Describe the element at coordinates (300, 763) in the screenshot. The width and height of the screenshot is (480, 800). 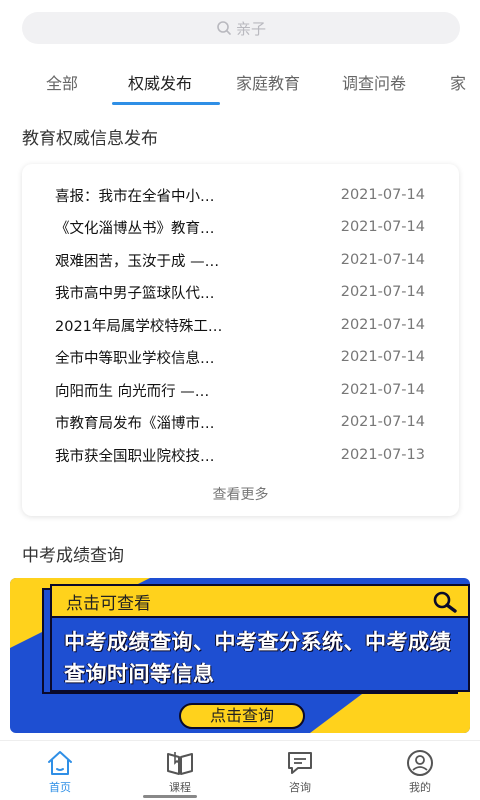
I see `chat-icon` at that location.